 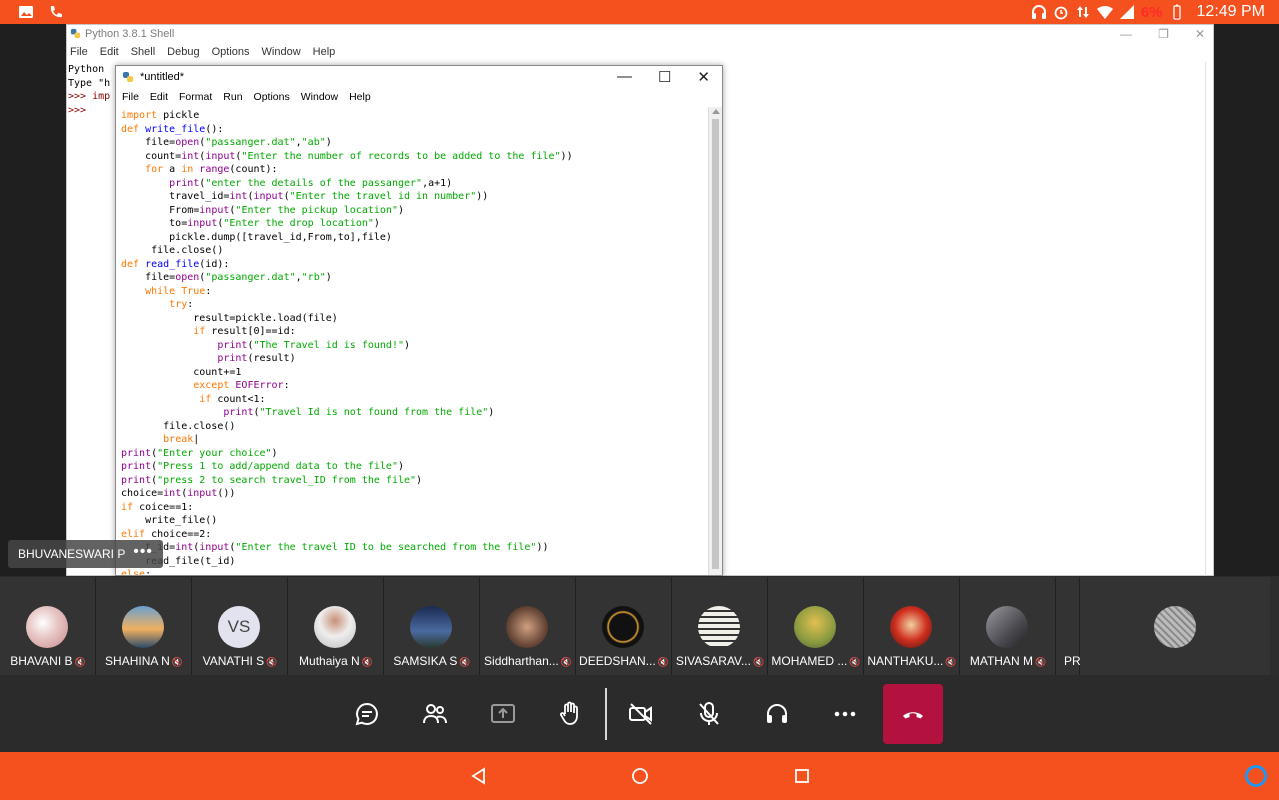 What do you see at coordinates (41, 661) in the screenshot?
I see `participant-name: BHAVANI B` at bounding box center [41, 661].